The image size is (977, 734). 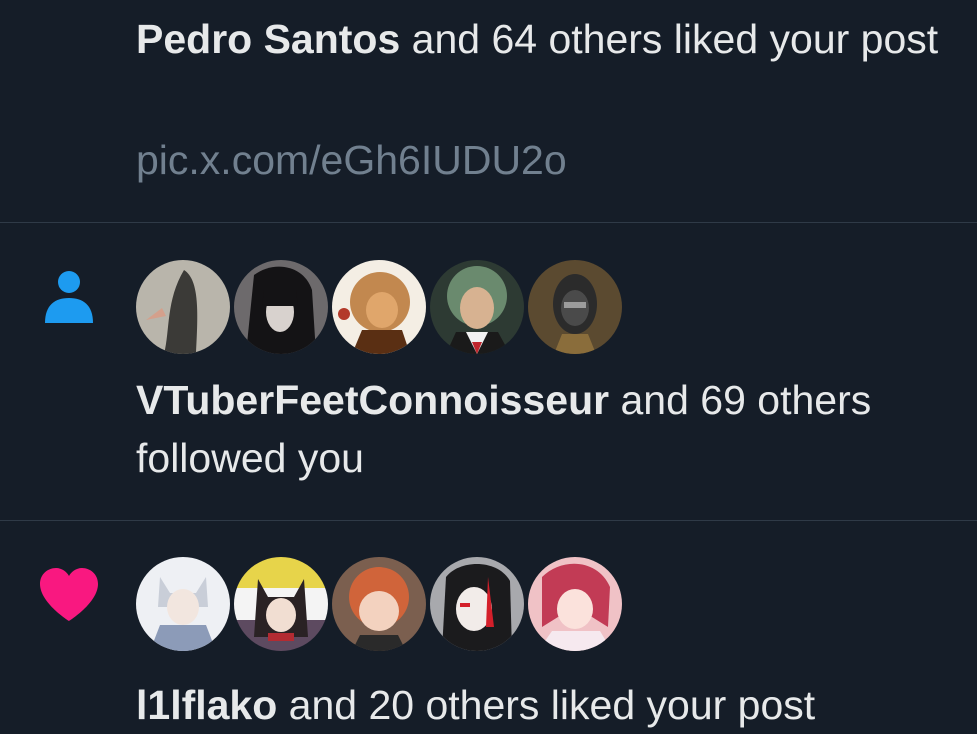 What do you see at coordinates (351, 160) in the screenshot?
I see `post-link: pic.x.com/eGh6IUDU2o` at bounding box center [351, 160].